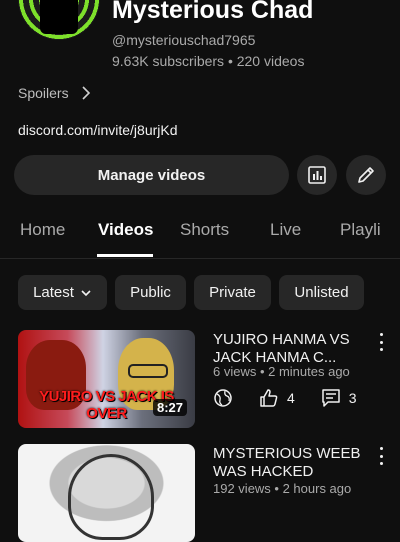 This screenshot has height=542, width=400. What do you see at coordinates (281, 371) in the screenshot?
I see `video-meta: 6 views • 2 minutes ago` at bounding box center [281, 371].